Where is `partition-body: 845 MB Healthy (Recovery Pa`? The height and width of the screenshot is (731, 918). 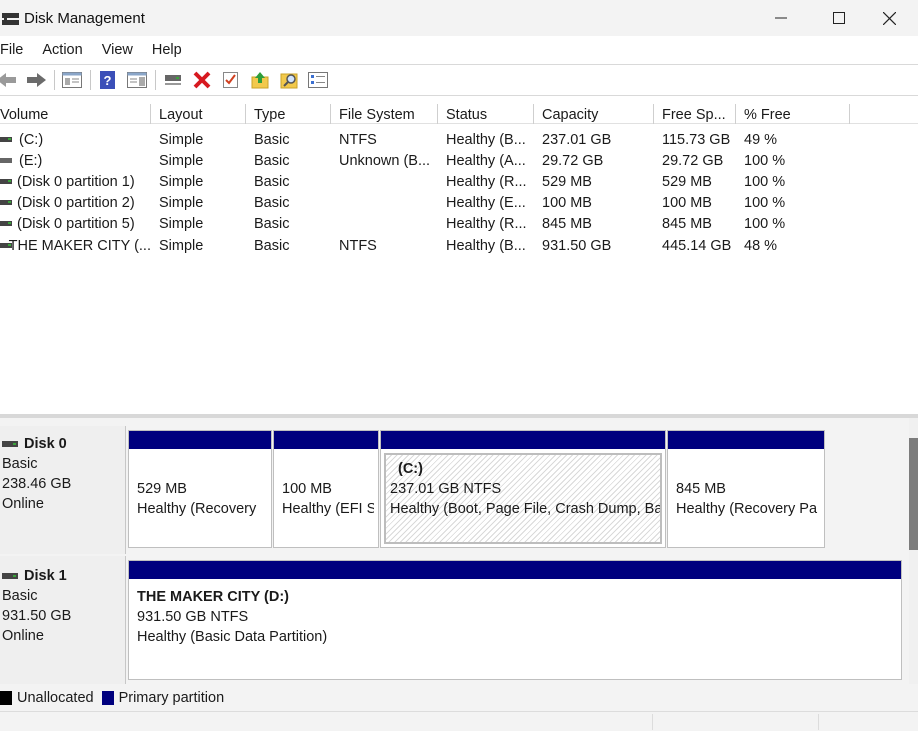 partition-body: 845 MB Healthy (Recovery Pa is located at coordinates (746, 500).